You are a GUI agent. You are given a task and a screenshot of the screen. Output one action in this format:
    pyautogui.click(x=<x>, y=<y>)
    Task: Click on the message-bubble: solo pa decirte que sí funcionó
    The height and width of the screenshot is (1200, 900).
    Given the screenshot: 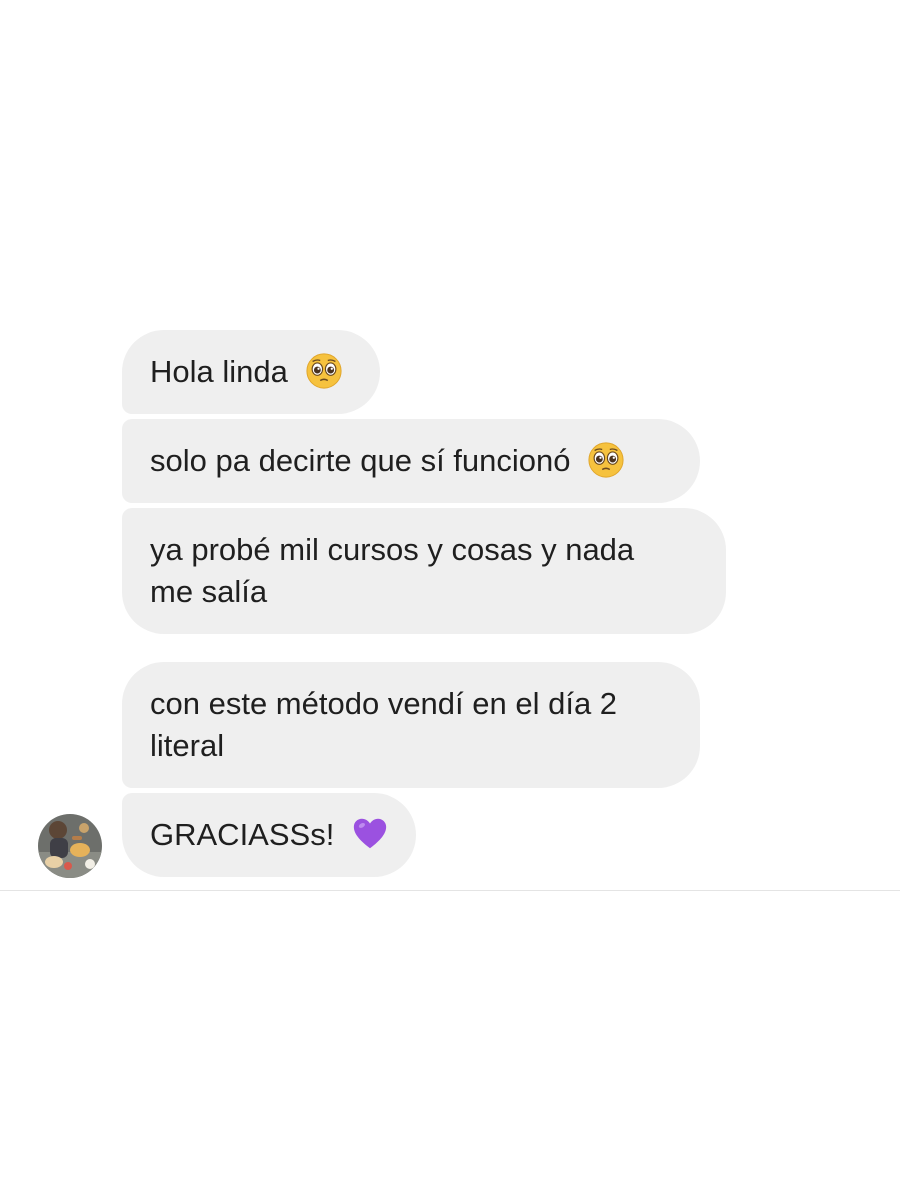 What is the action you would take?
    pyautogui.click(x=411, y=461)
    